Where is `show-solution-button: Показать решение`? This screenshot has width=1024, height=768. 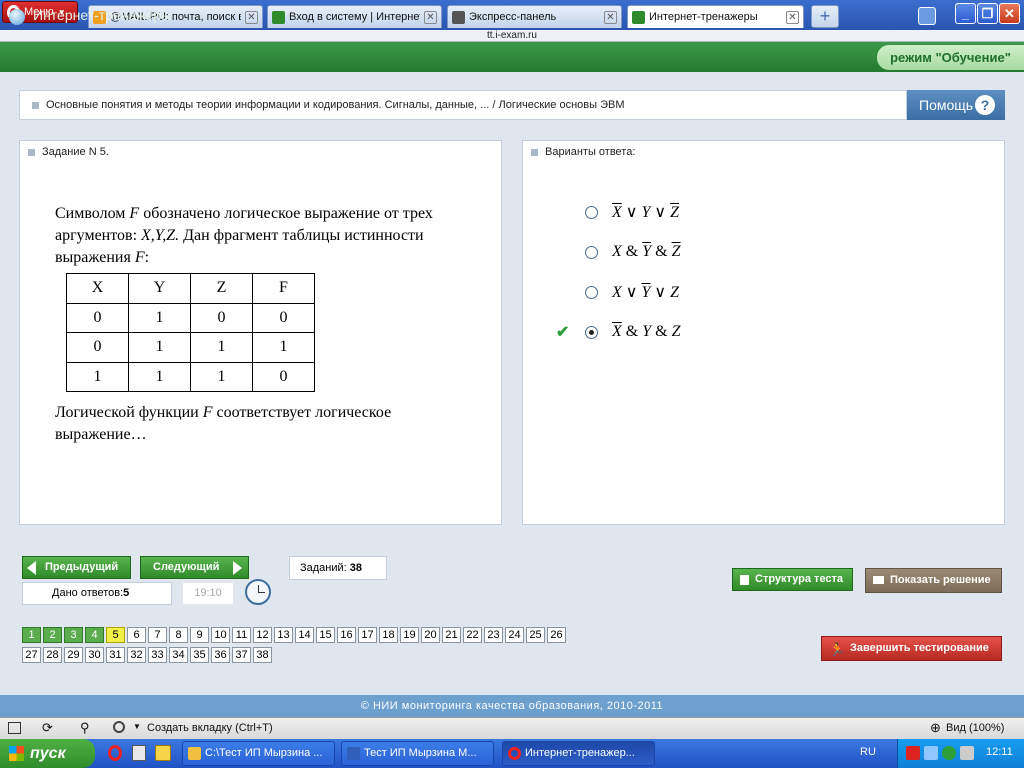
show-solution-button: Показать решение is located at coordinates (933, 580).